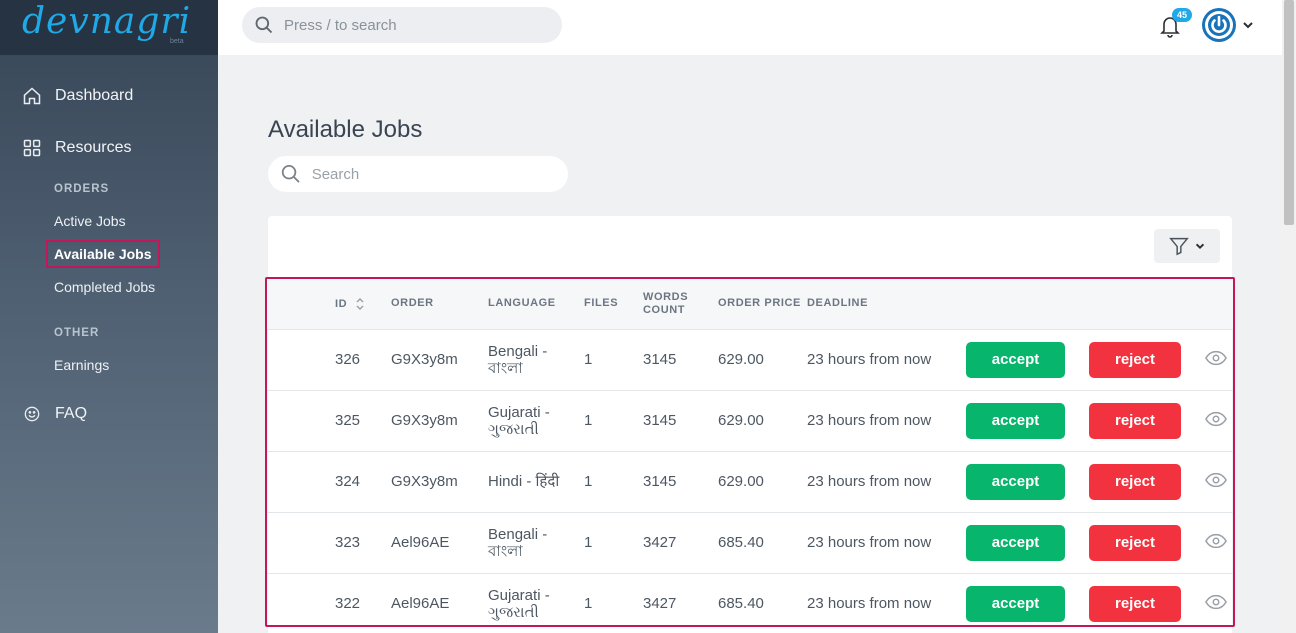 The width and height of the screenshot is (1296, 633). What do you see at coordinates (345, 129) in the screenshot?
I see `page-title: Available Jobs` at bounding box center [345, 129].